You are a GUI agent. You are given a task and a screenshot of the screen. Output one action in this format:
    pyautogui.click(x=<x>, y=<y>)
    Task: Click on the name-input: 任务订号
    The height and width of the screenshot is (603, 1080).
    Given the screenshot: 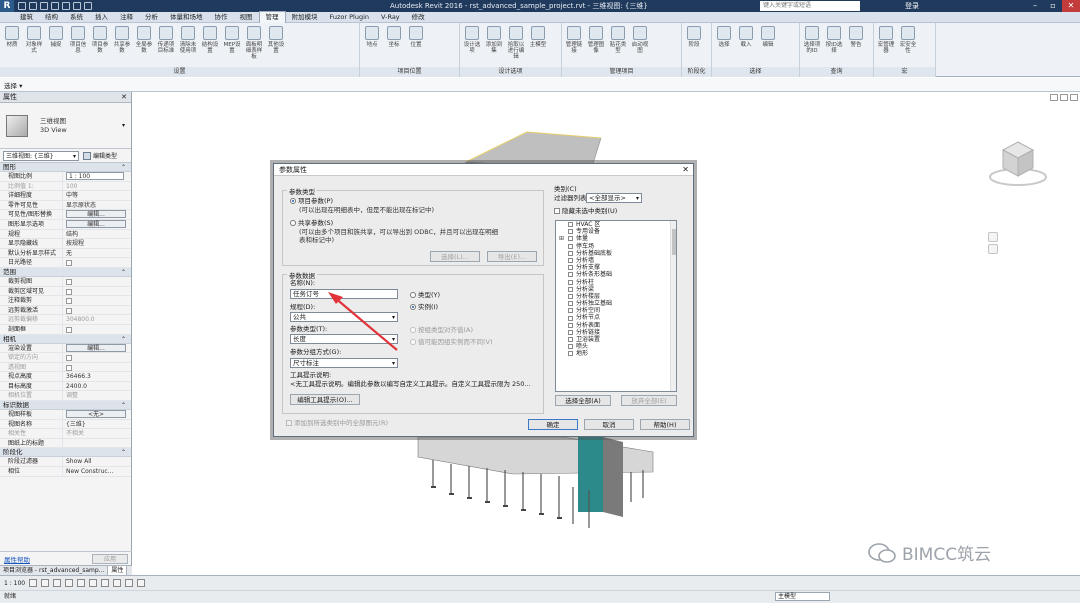 What is the action you would take?
    pyautogui.click(x=344, y=294)
    